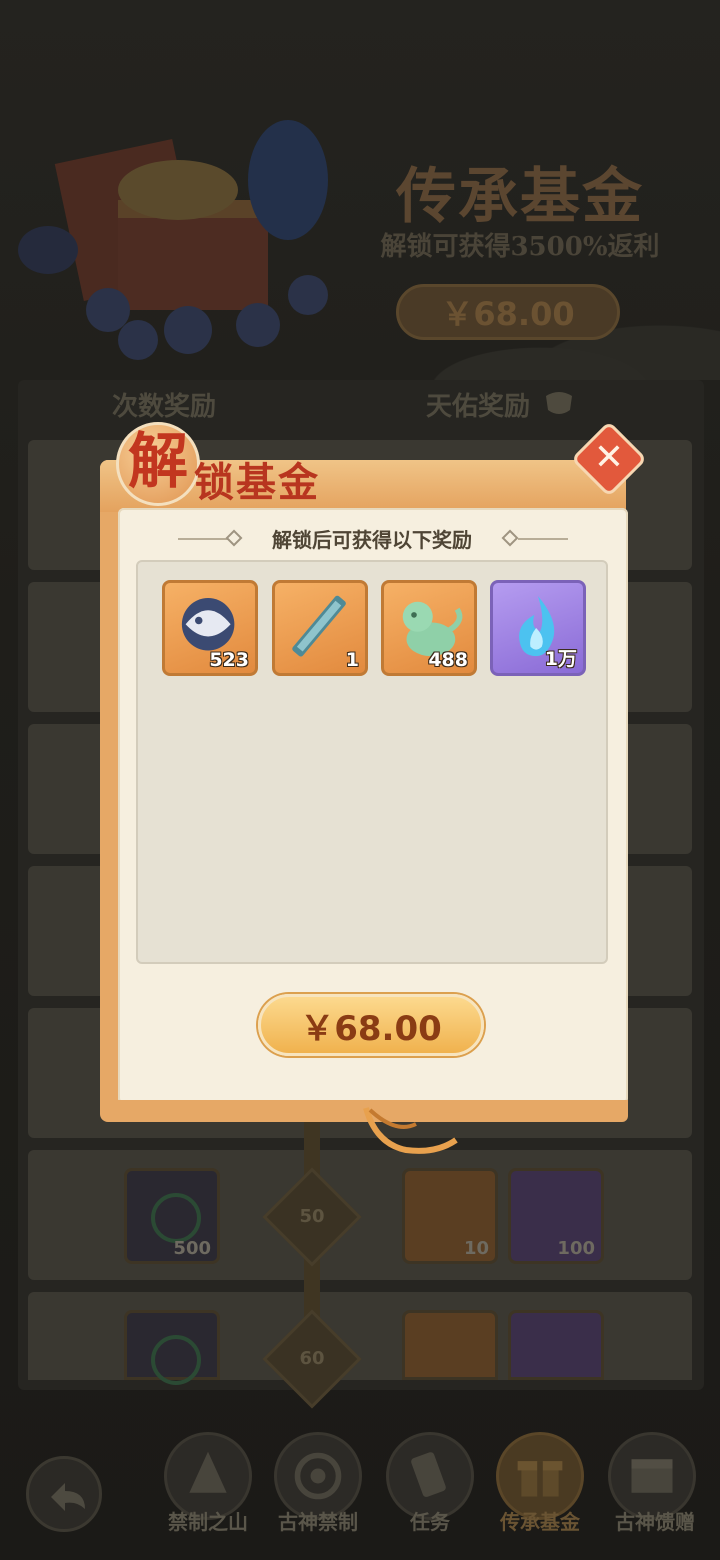 Image resolution: width=720 pixels, height=1560 pixels. I want to click on nav-label: 任务, so click(430, 1522).